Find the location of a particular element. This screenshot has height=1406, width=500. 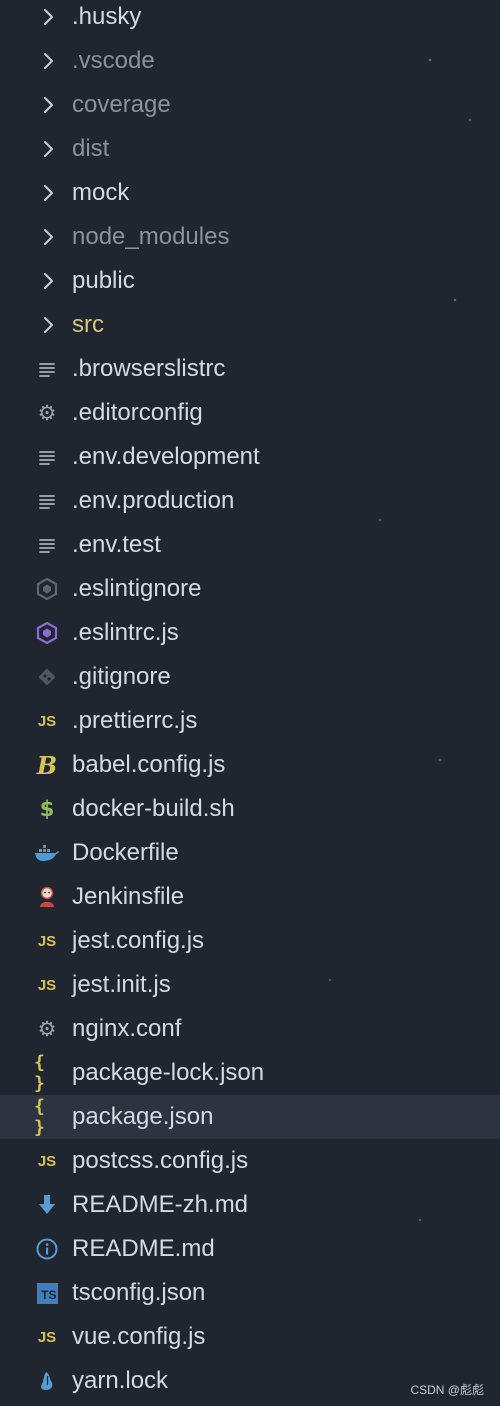

file-jenkinsfile: Jenkinsfile is located at coordinates (250, 897).